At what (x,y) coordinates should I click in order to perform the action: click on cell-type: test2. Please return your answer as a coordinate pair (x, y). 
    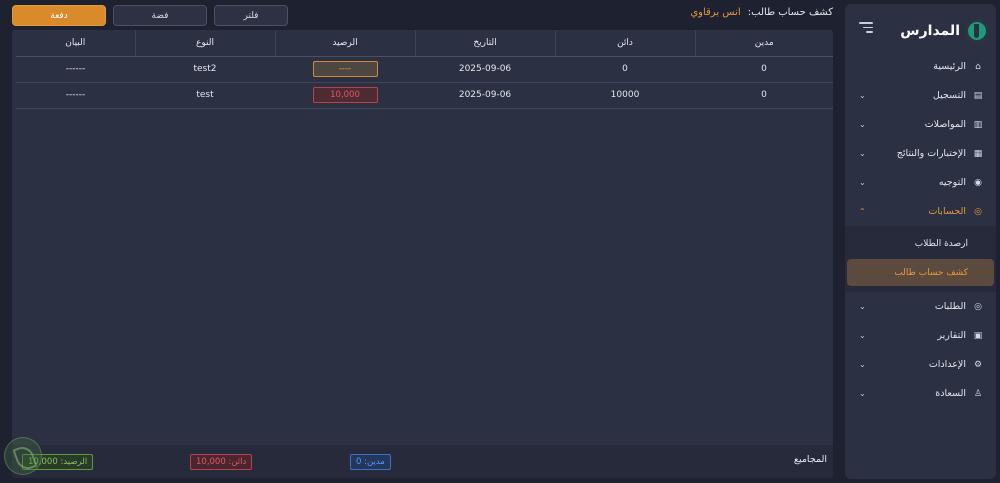
    Looking at the image, I should click on (205, 69).